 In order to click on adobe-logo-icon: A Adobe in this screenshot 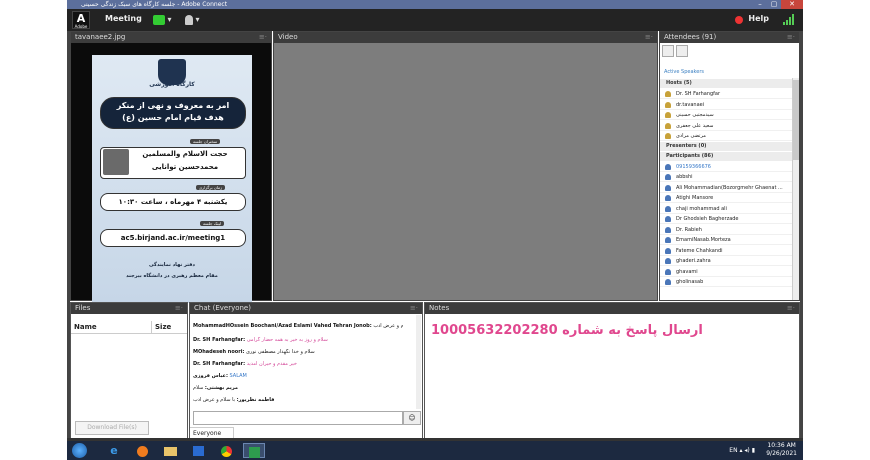, I will do `click(81, 20)`.